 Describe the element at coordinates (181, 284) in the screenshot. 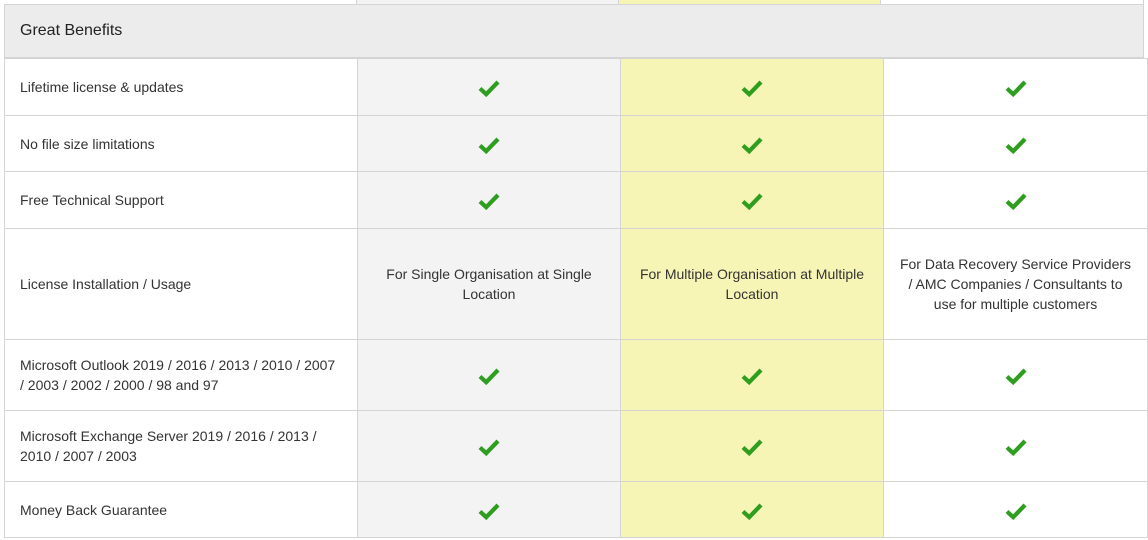

I see `feature-label: License Installation / Usage` at that location.